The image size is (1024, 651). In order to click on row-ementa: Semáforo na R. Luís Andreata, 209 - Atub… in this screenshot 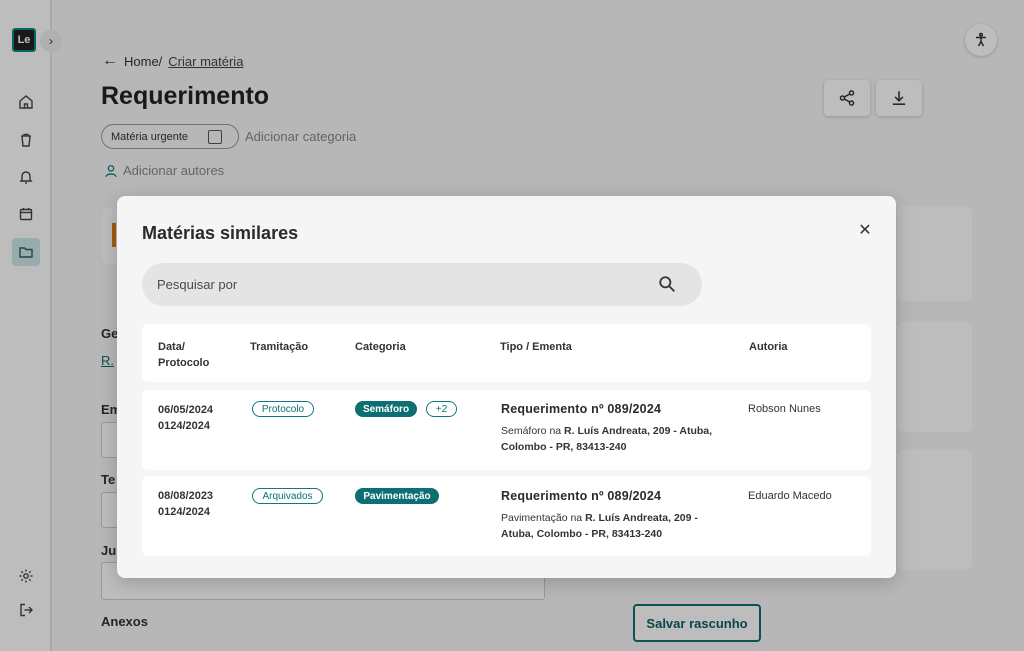, I will do `click(607, 439)`.